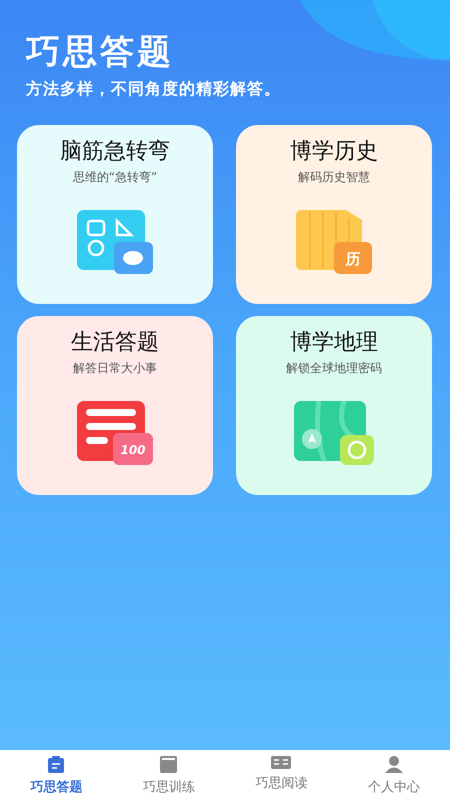  What do you see at coordinates (115, 177) in the screenshot?
I see `card-subtitle: 思维的“急转弯”` at bounding box center [115, 177].